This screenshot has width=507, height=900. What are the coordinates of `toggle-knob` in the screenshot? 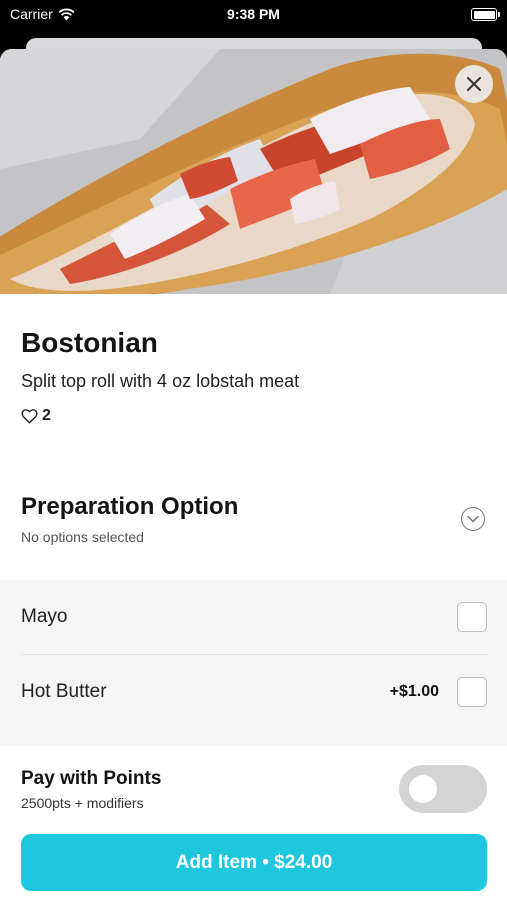 It's located at (423, 789).